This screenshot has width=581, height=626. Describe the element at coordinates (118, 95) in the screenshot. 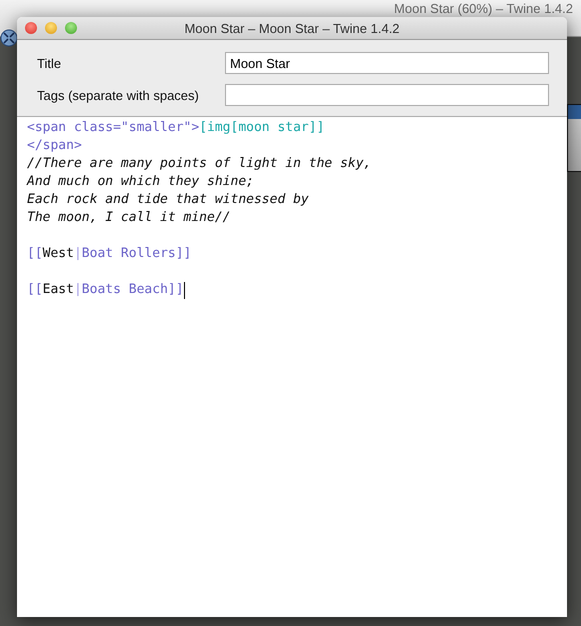

I see `field-label: Tags (separate with spaces)` at that location.